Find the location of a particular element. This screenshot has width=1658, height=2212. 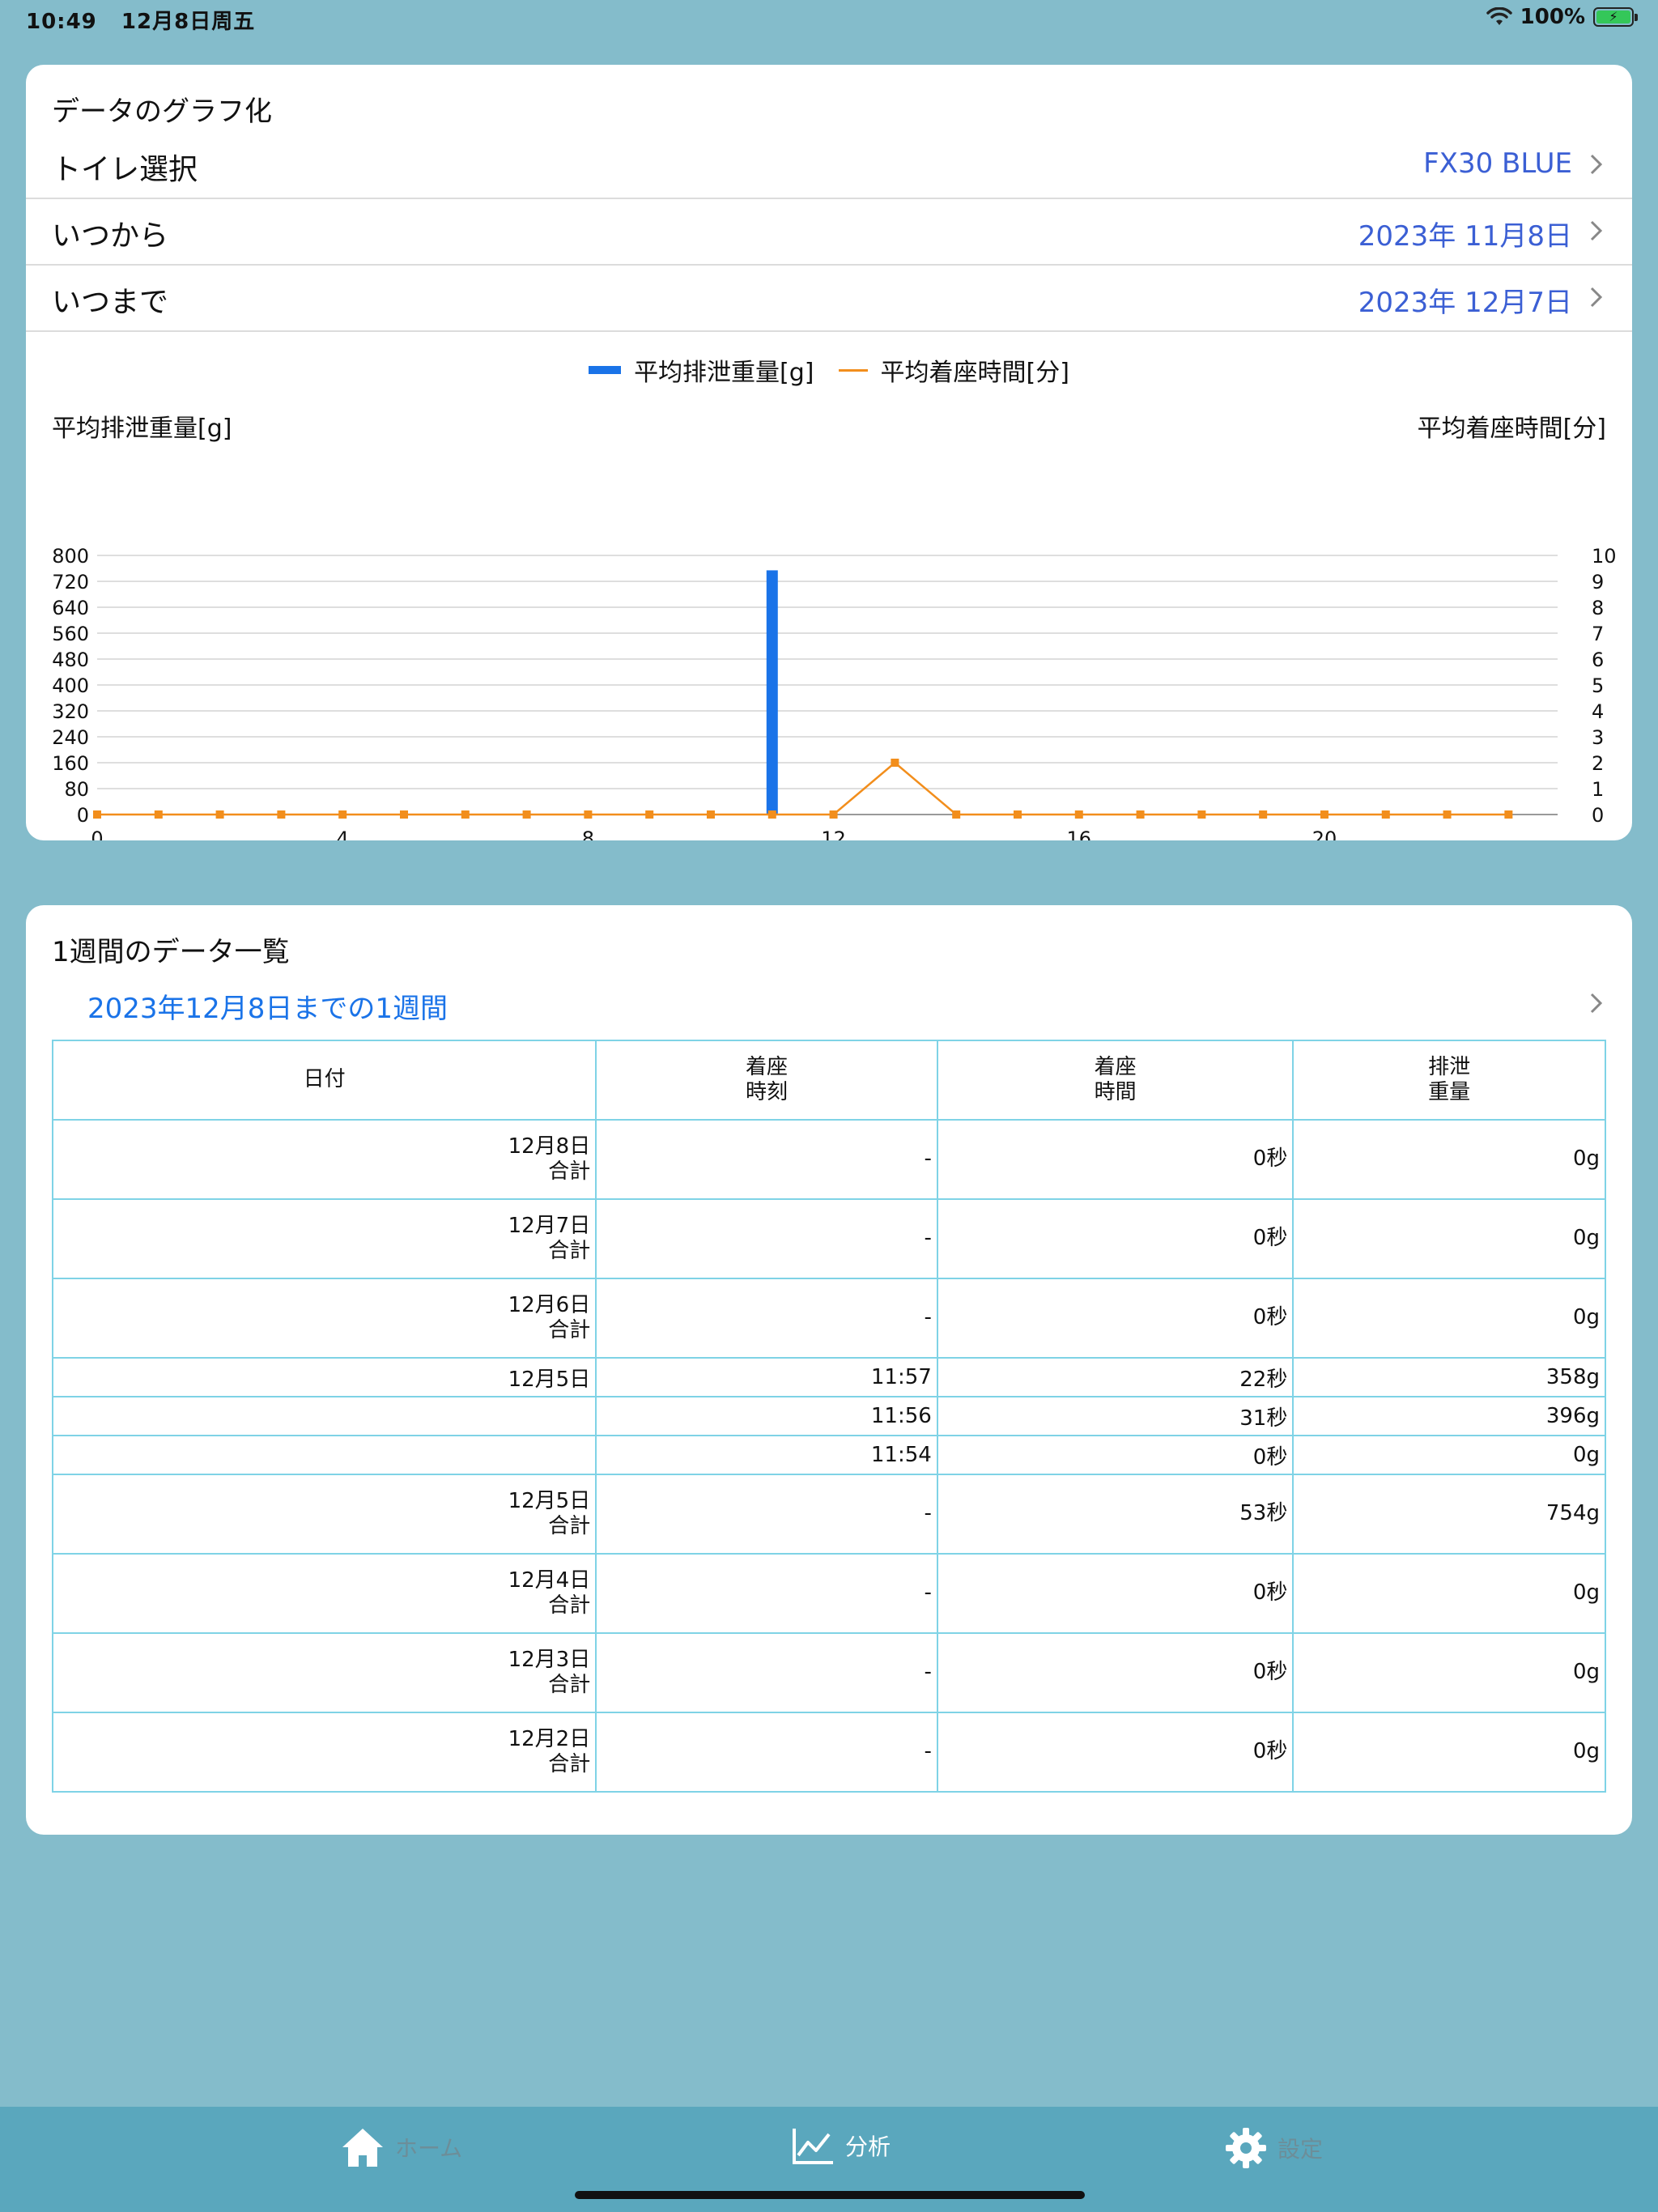

cell-weight: 396g is located at coordinates (1449, 1416).